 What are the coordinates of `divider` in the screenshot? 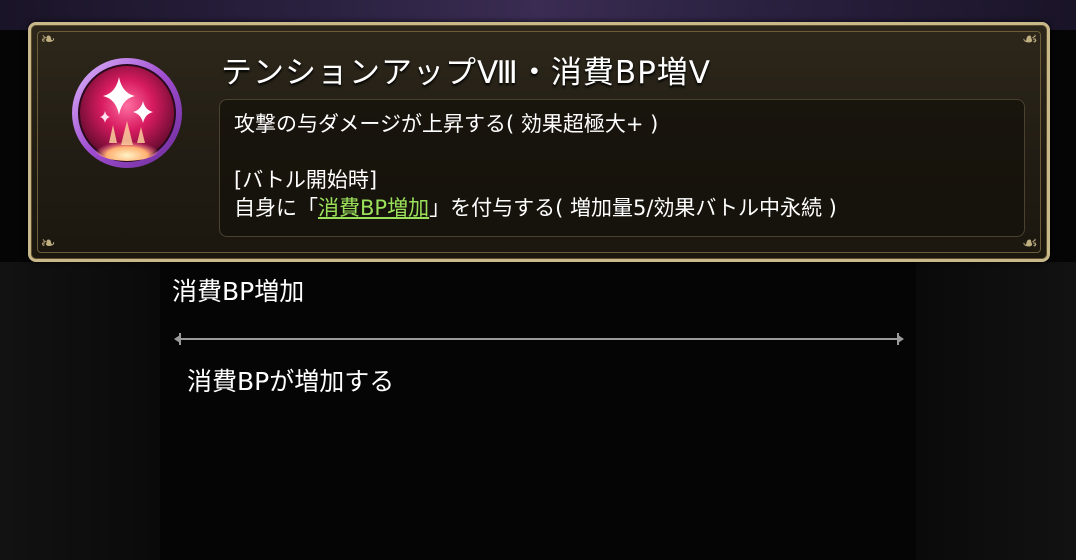 It's located at (539, 339).